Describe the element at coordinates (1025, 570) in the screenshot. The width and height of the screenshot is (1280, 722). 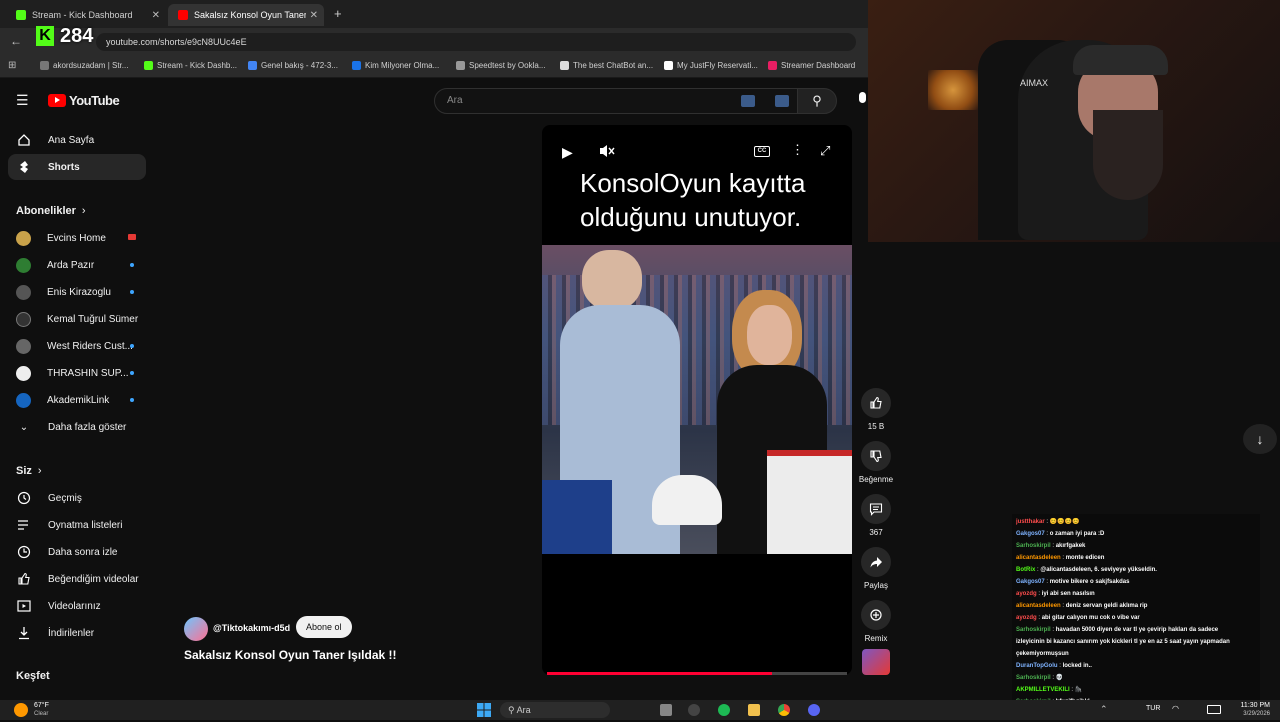
I see `chat-username: BotRix` at that location.